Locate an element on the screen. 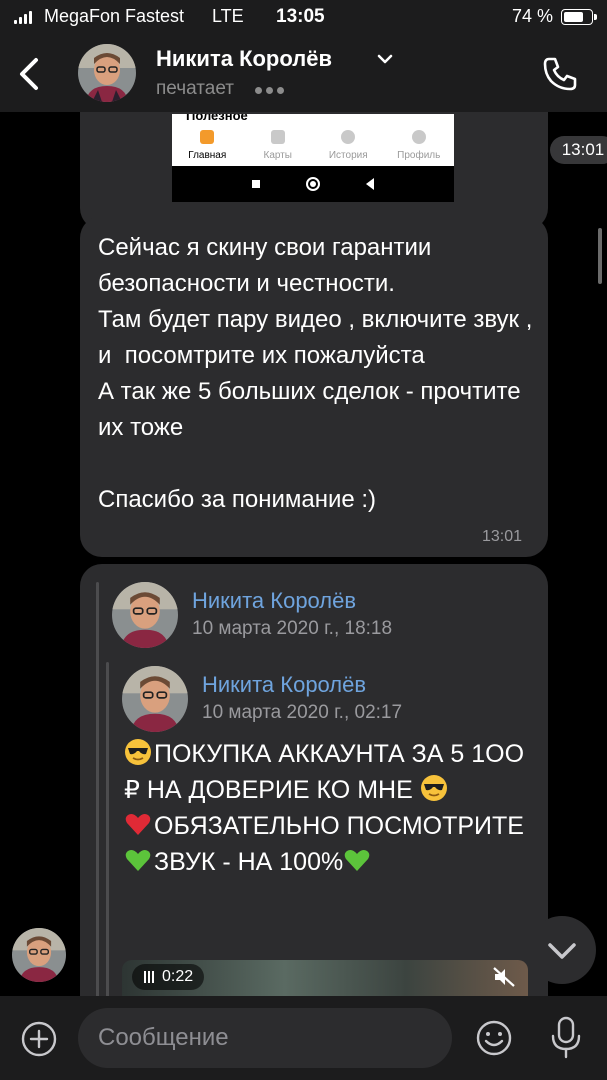 The height and width of the screenshot is (1080, 607). screenshot-title: Полезное is located at coordinates (217, 118).